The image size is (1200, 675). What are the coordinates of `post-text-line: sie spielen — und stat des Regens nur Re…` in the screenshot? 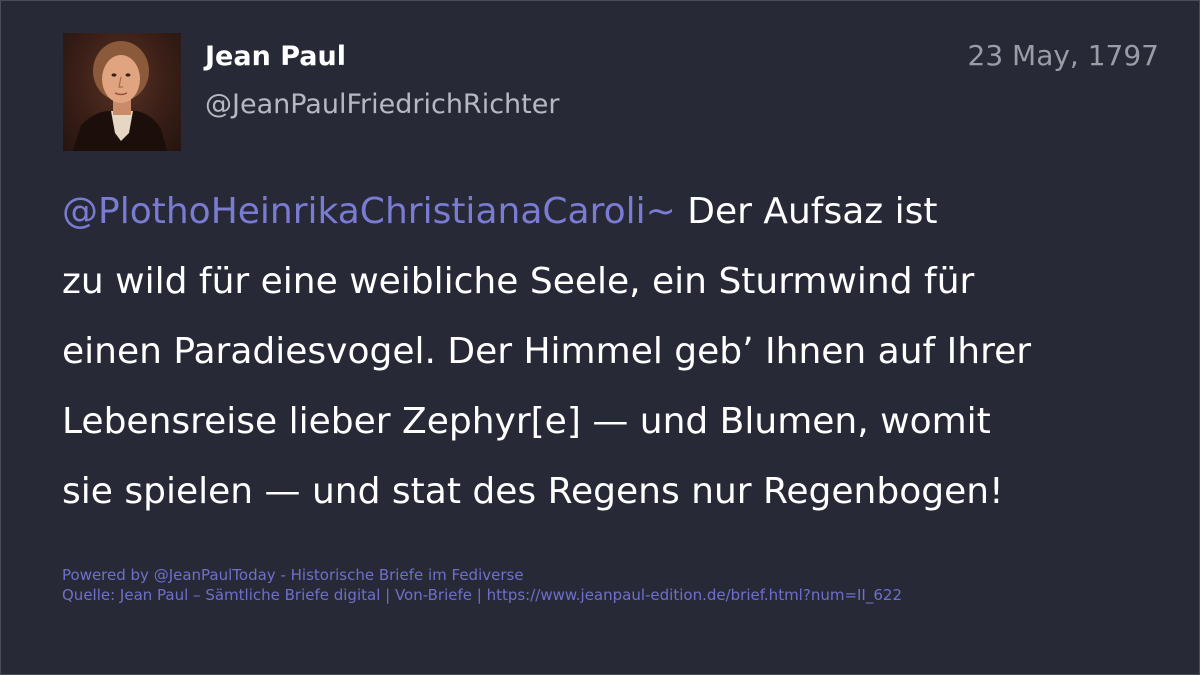 It's located at (533, 491).